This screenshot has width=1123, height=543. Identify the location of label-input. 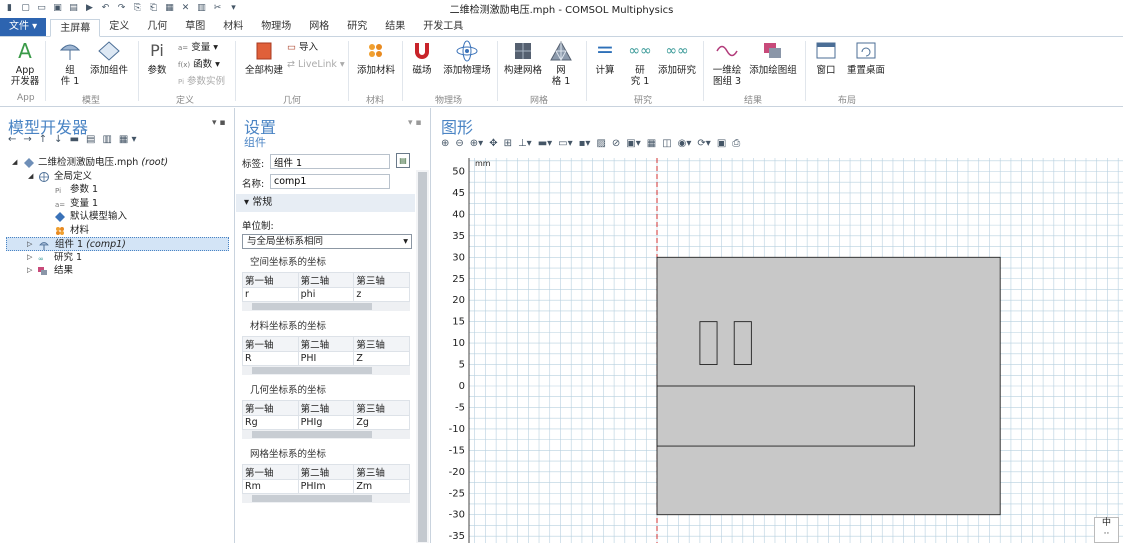
(330, 161).